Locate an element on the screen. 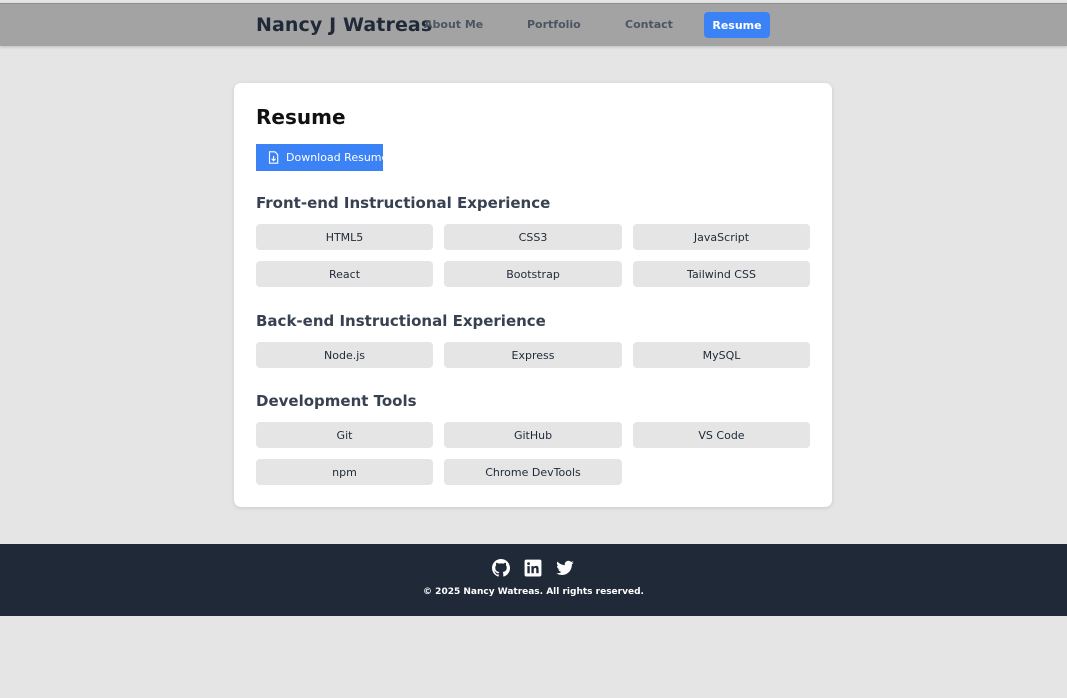  download-resume-label: Download Resume is located at coordinates (337, 157).